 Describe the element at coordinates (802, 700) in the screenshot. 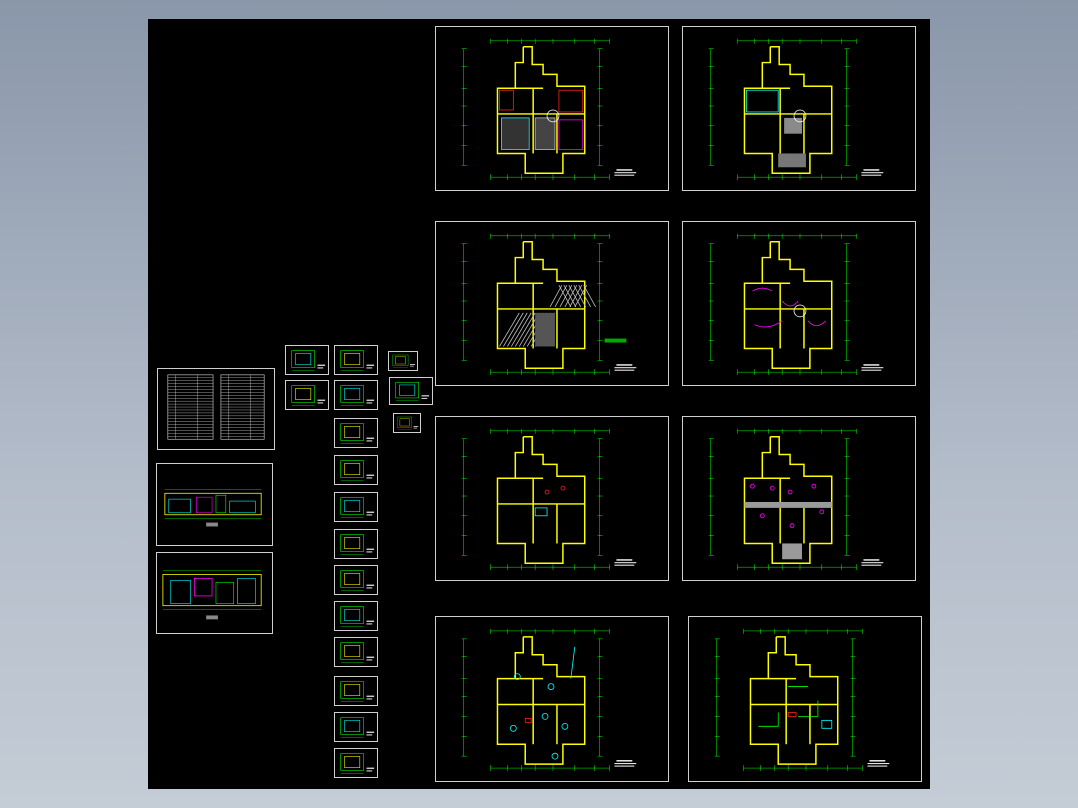

I see `plumbing-floor-plan` at that location.